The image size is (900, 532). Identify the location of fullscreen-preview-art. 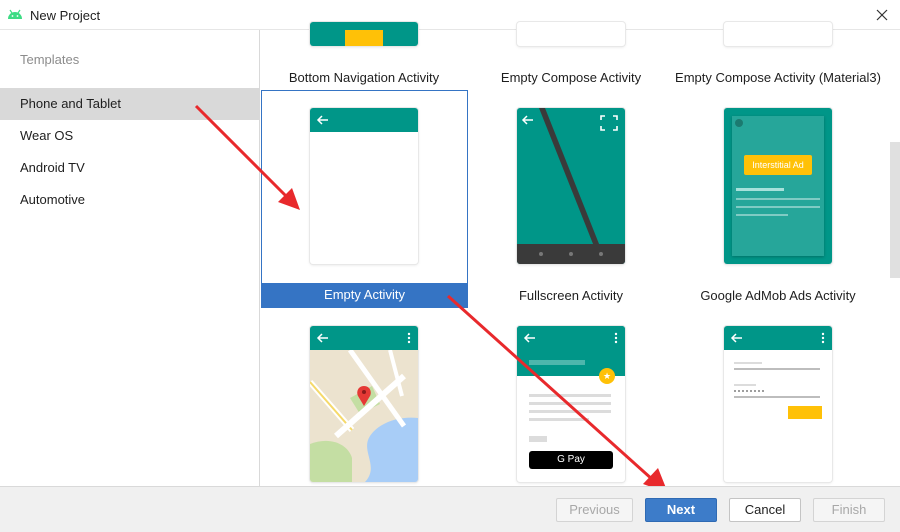
(571, 186).